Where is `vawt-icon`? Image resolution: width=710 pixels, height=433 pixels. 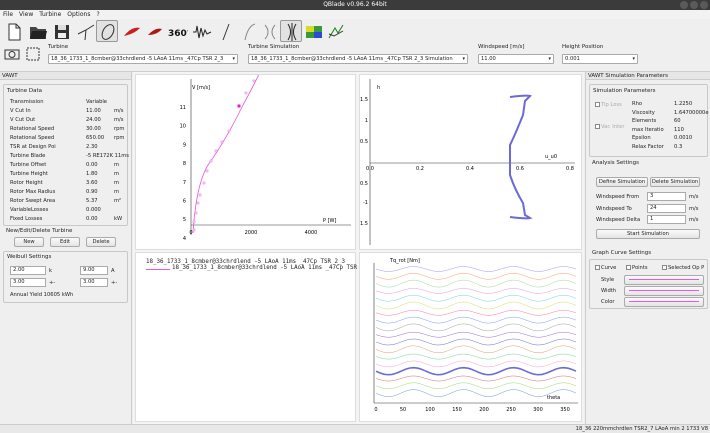 vawt-icon is located at coordinates (269, 31).